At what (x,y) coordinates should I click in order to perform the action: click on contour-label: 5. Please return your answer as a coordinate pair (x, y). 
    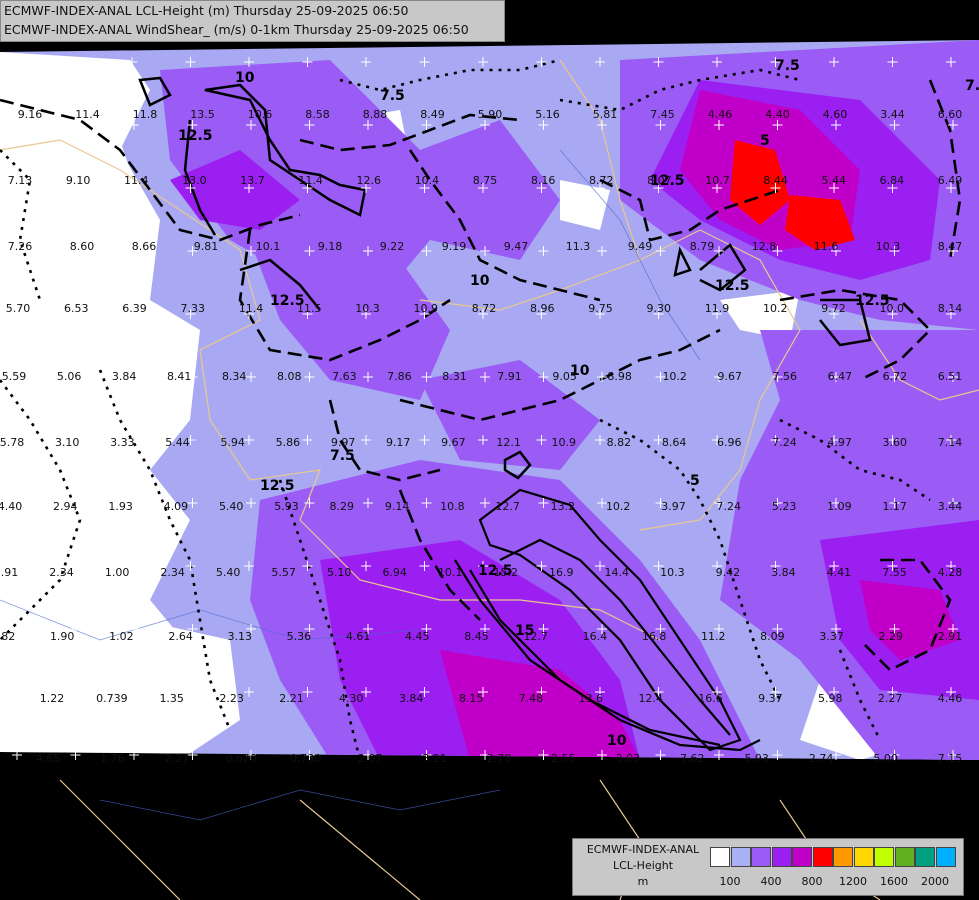
    Looking at the image, I should click on (695, 481).